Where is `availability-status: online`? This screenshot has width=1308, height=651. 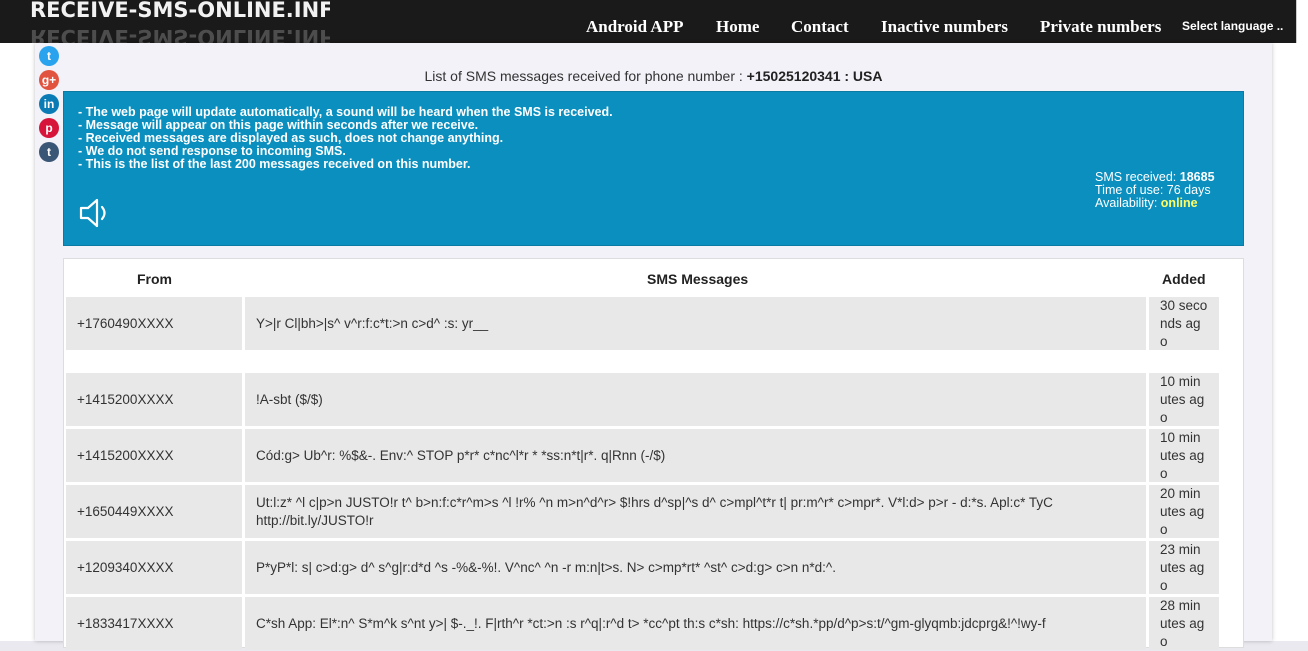 availability-status: online is located at coordinates (1179, 203).